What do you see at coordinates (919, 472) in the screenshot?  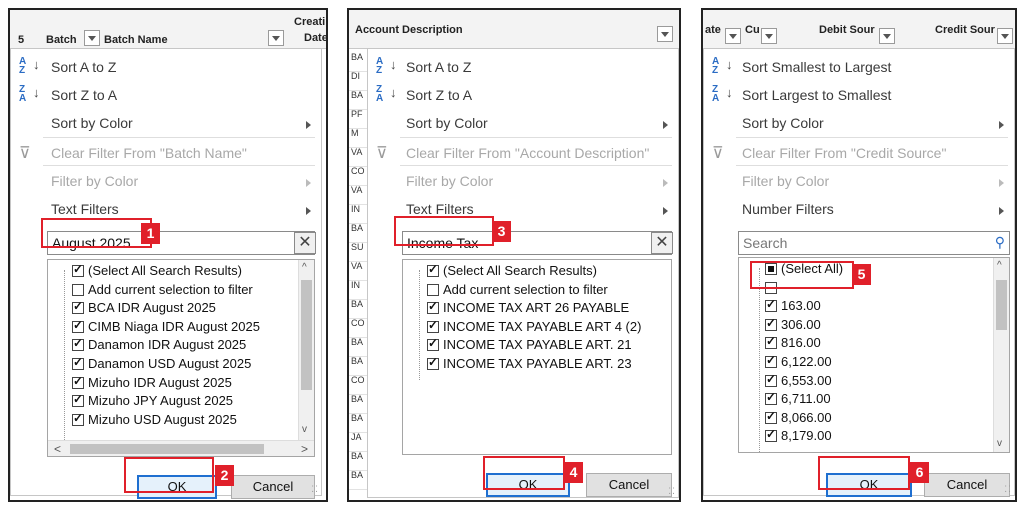 I see `step-badge-6: 6` at bounding box center [919, 472].